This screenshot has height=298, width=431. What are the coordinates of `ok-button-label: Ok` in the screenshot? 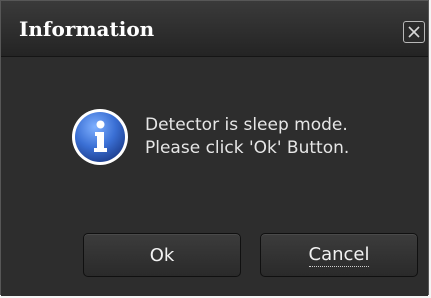 It's located at (162, 255).